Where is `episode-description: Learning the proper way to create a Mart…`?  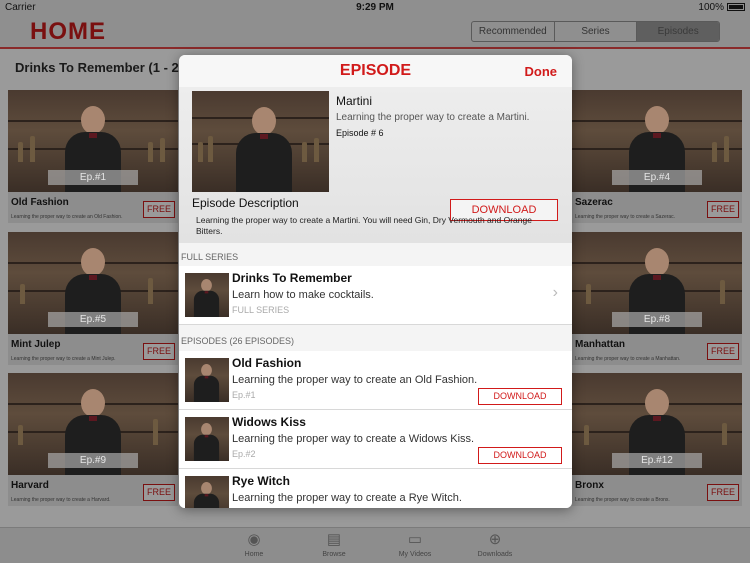
episode-description: Learning the proper way to create a Mart… is located at coordinates (364, 225).